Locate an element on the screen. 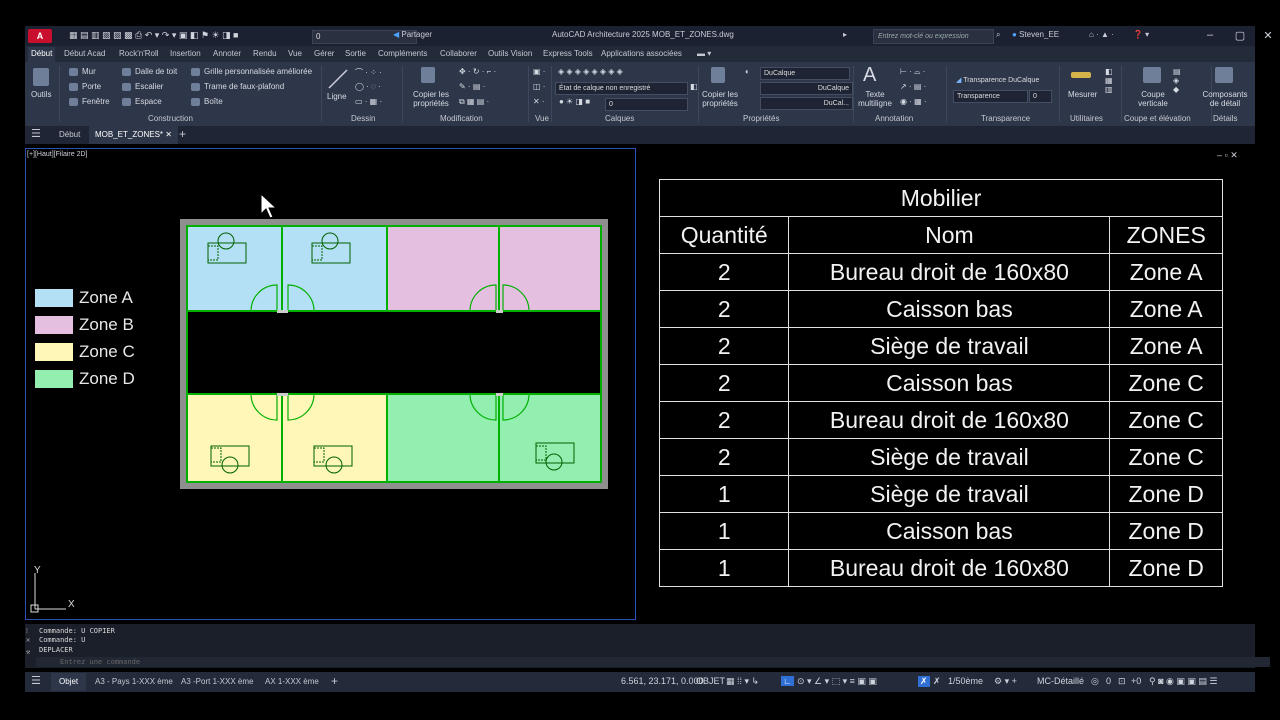 This screenshot has height=720, width=1280. table-icon: ◉ · ▦ · is located at coordinates (913, 101).